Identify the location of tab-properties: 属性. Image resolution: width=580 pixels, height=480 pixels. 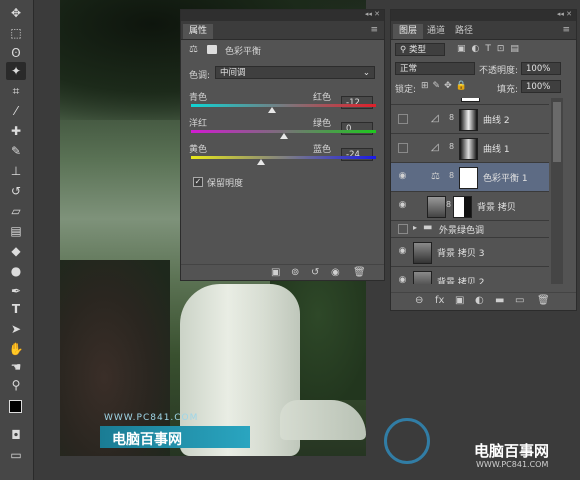
(198, 31).